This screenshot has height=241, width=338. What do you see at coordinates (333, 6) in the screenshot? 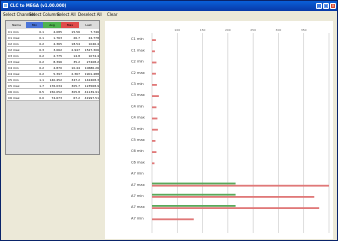
I see `close-button: ×` at bounding box center [333, 6].